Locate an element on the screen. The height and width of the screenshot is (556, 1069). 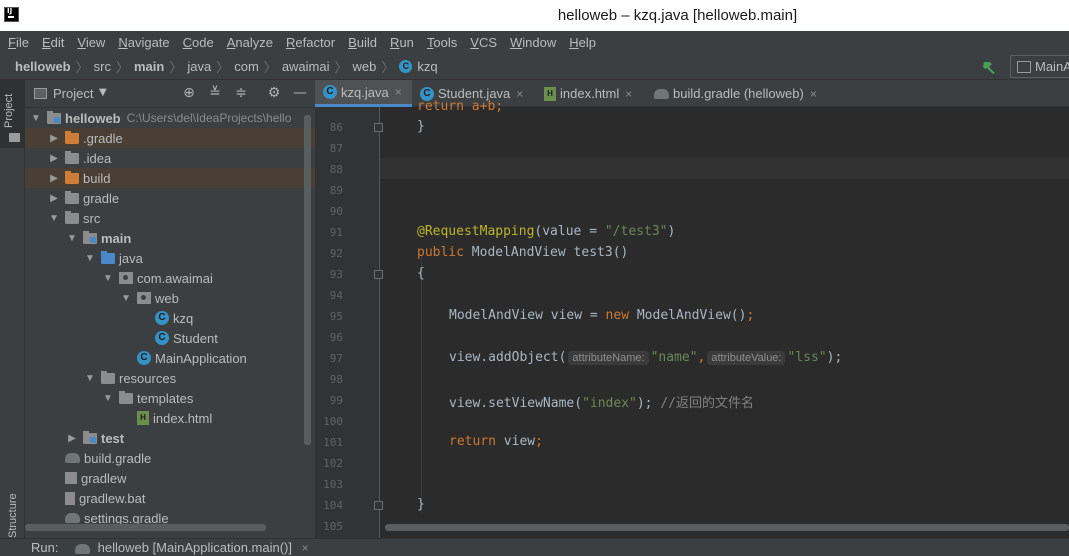
tree-item-gradlew: gradlew is located at coordinates (170, 478).